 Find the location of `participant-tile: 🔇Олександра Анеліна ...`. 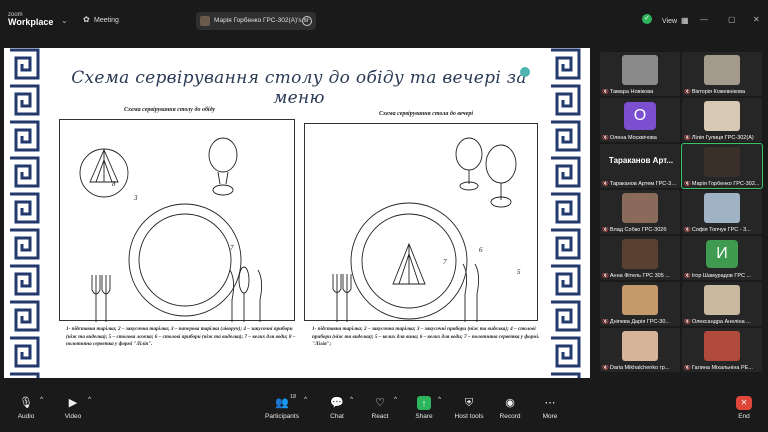

participant-tile: 🔇Олександра Анеліна ... is located at coordinates (722, 304).